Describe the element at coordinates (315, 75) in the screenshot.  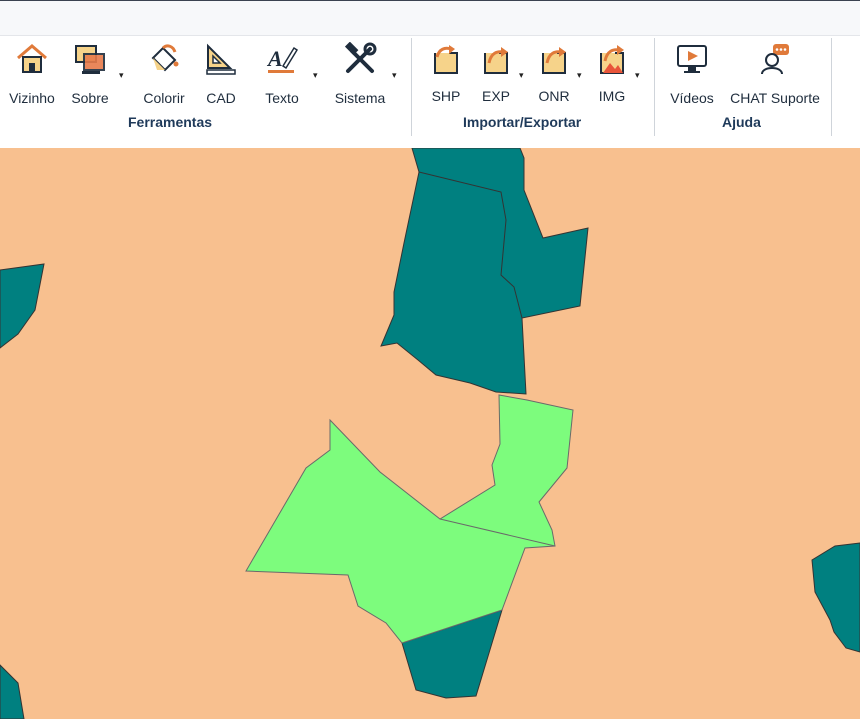
I see `texto-dropdown-caret: ▾` at that location.